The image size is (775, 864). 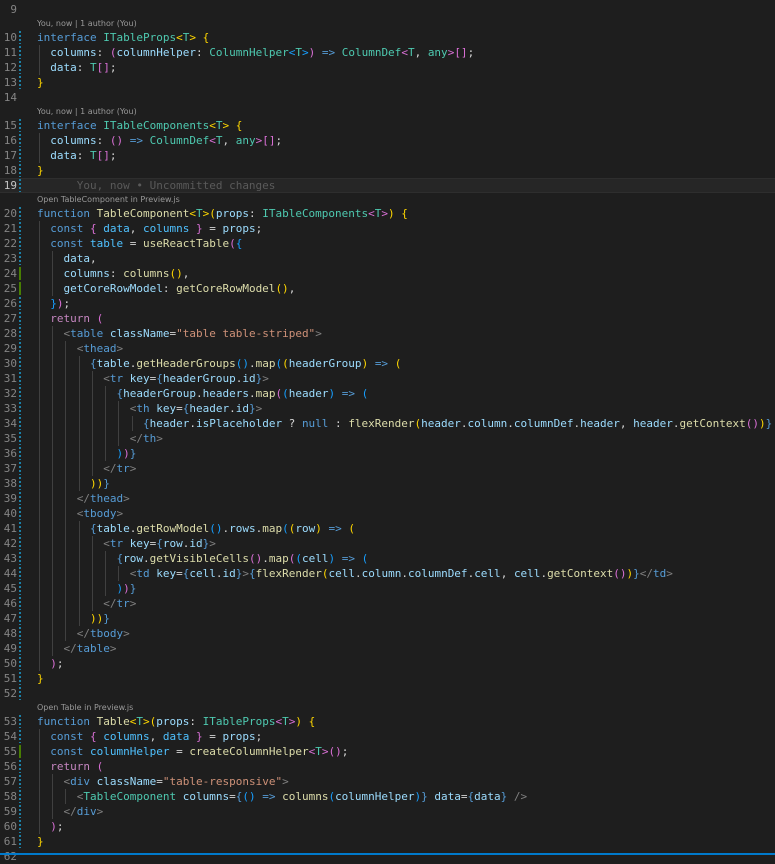 What do you see at coordinates (387, 648) in the screenshot?
I see `code-line: 49 </table>` at bounding box center [387, 648].